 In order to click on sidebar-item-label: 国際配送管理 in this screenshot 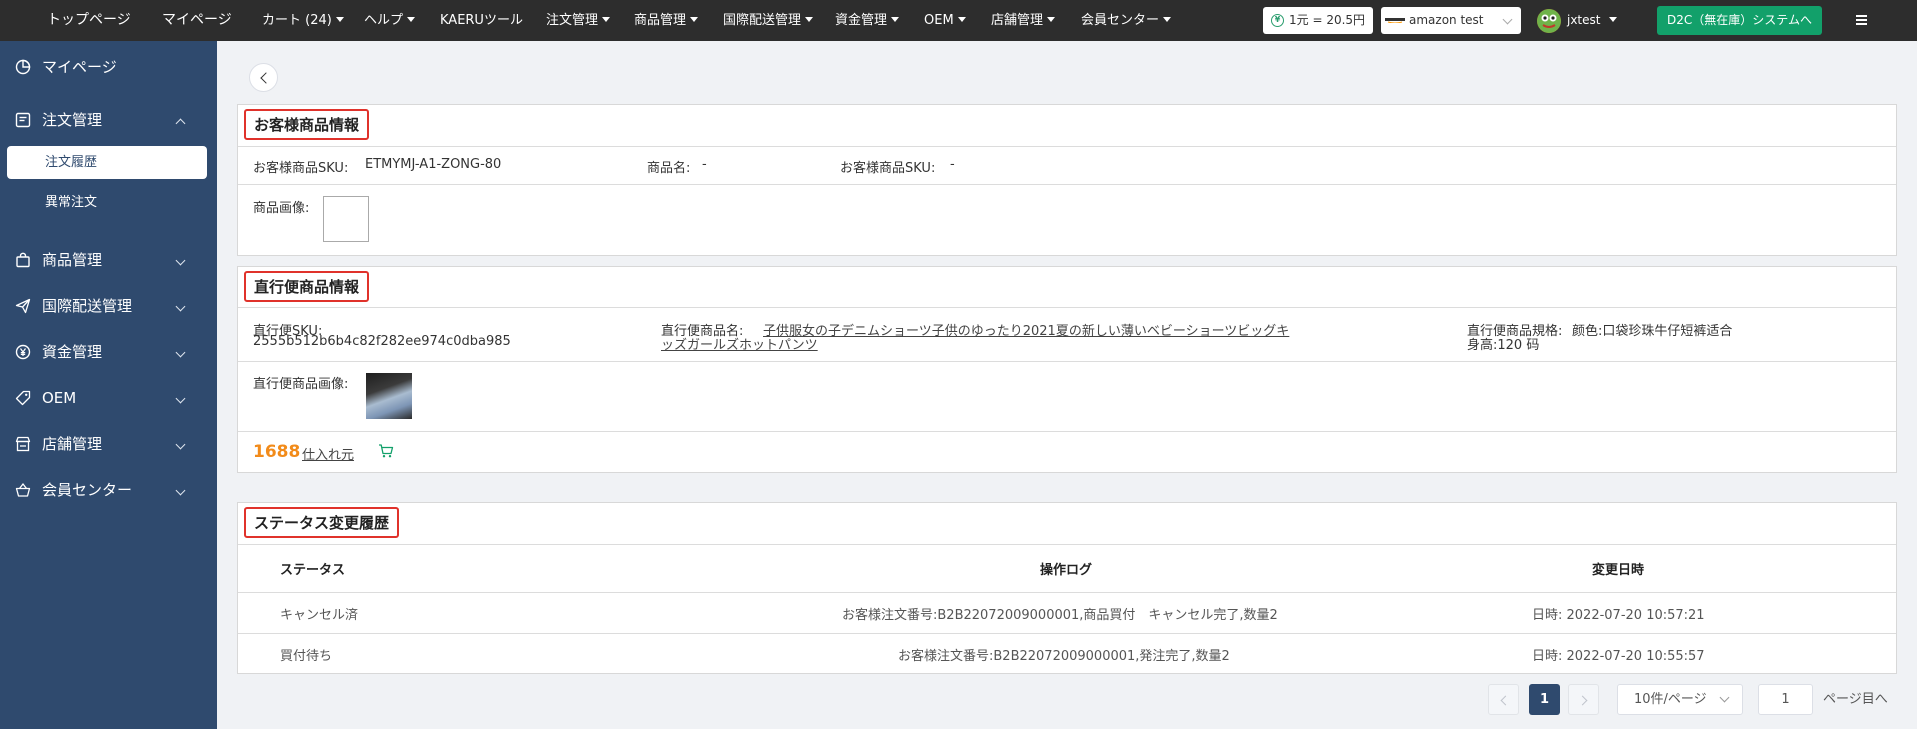, I will do `click(87, 306)`.